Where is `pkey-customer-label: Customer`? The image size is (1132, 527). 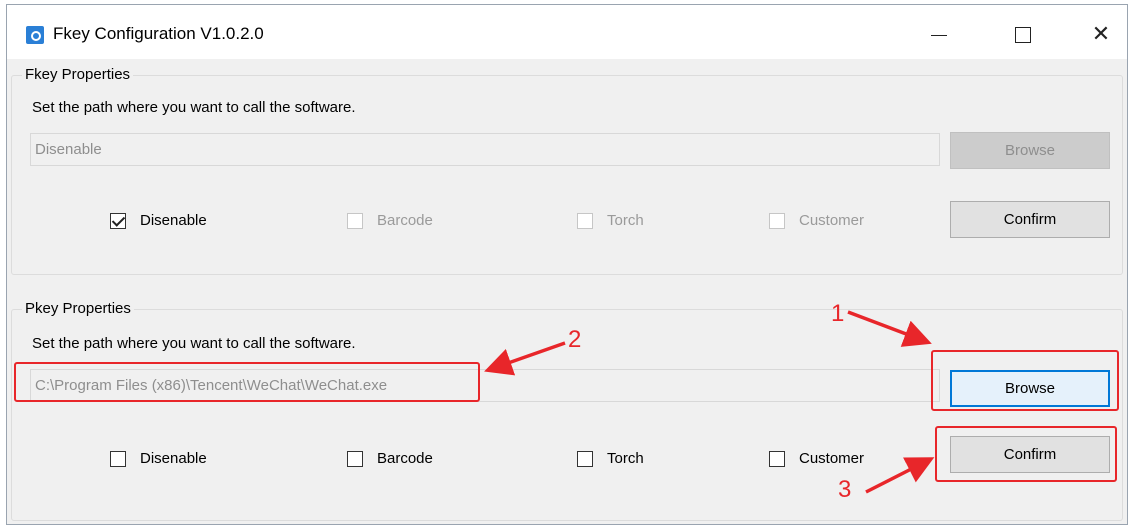 pkey-customer-label: Customer is located at coordinates (832, 458).